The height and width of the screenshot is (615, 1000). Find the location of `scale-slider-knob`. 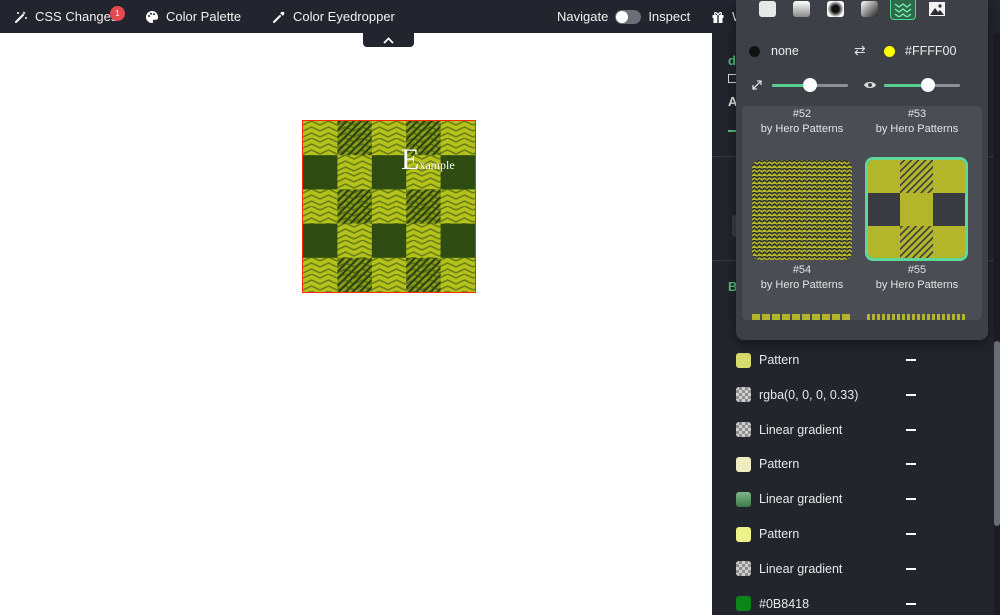

scale-slider-knob is located at coordinates (810, 85).